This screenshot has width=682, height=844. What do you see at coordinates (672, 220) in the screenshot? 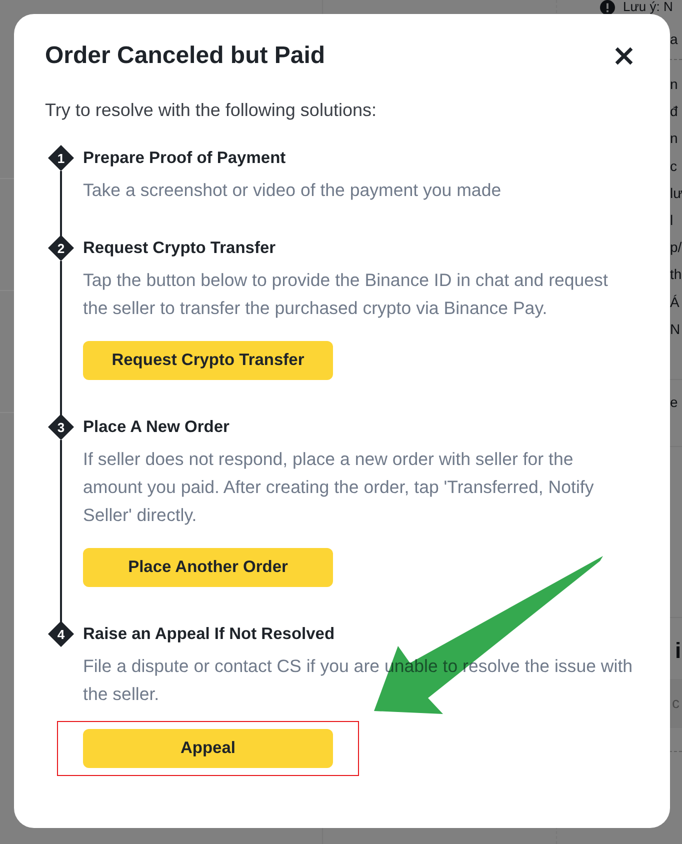
I see `notice-line: l` at bounding box center [672, 220].